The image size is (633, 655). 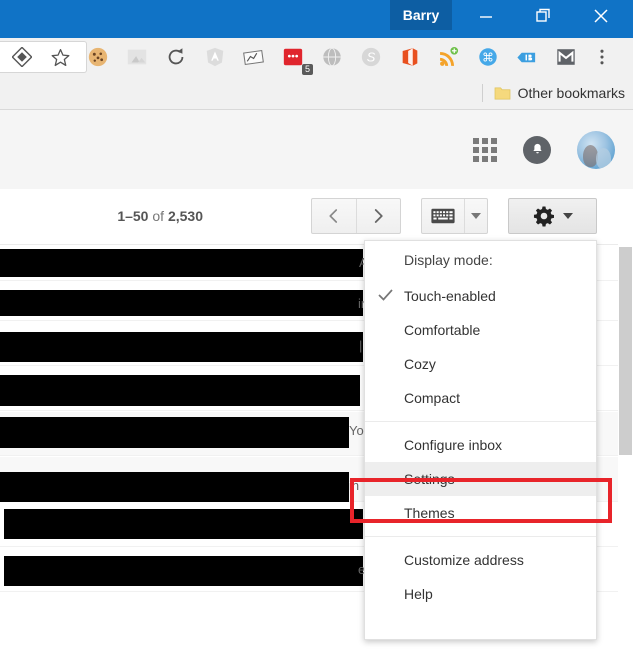 What do you see at coordinates (502, 93) in the screenshot?
I see `folder-icon` at bounding box center [502, 93].